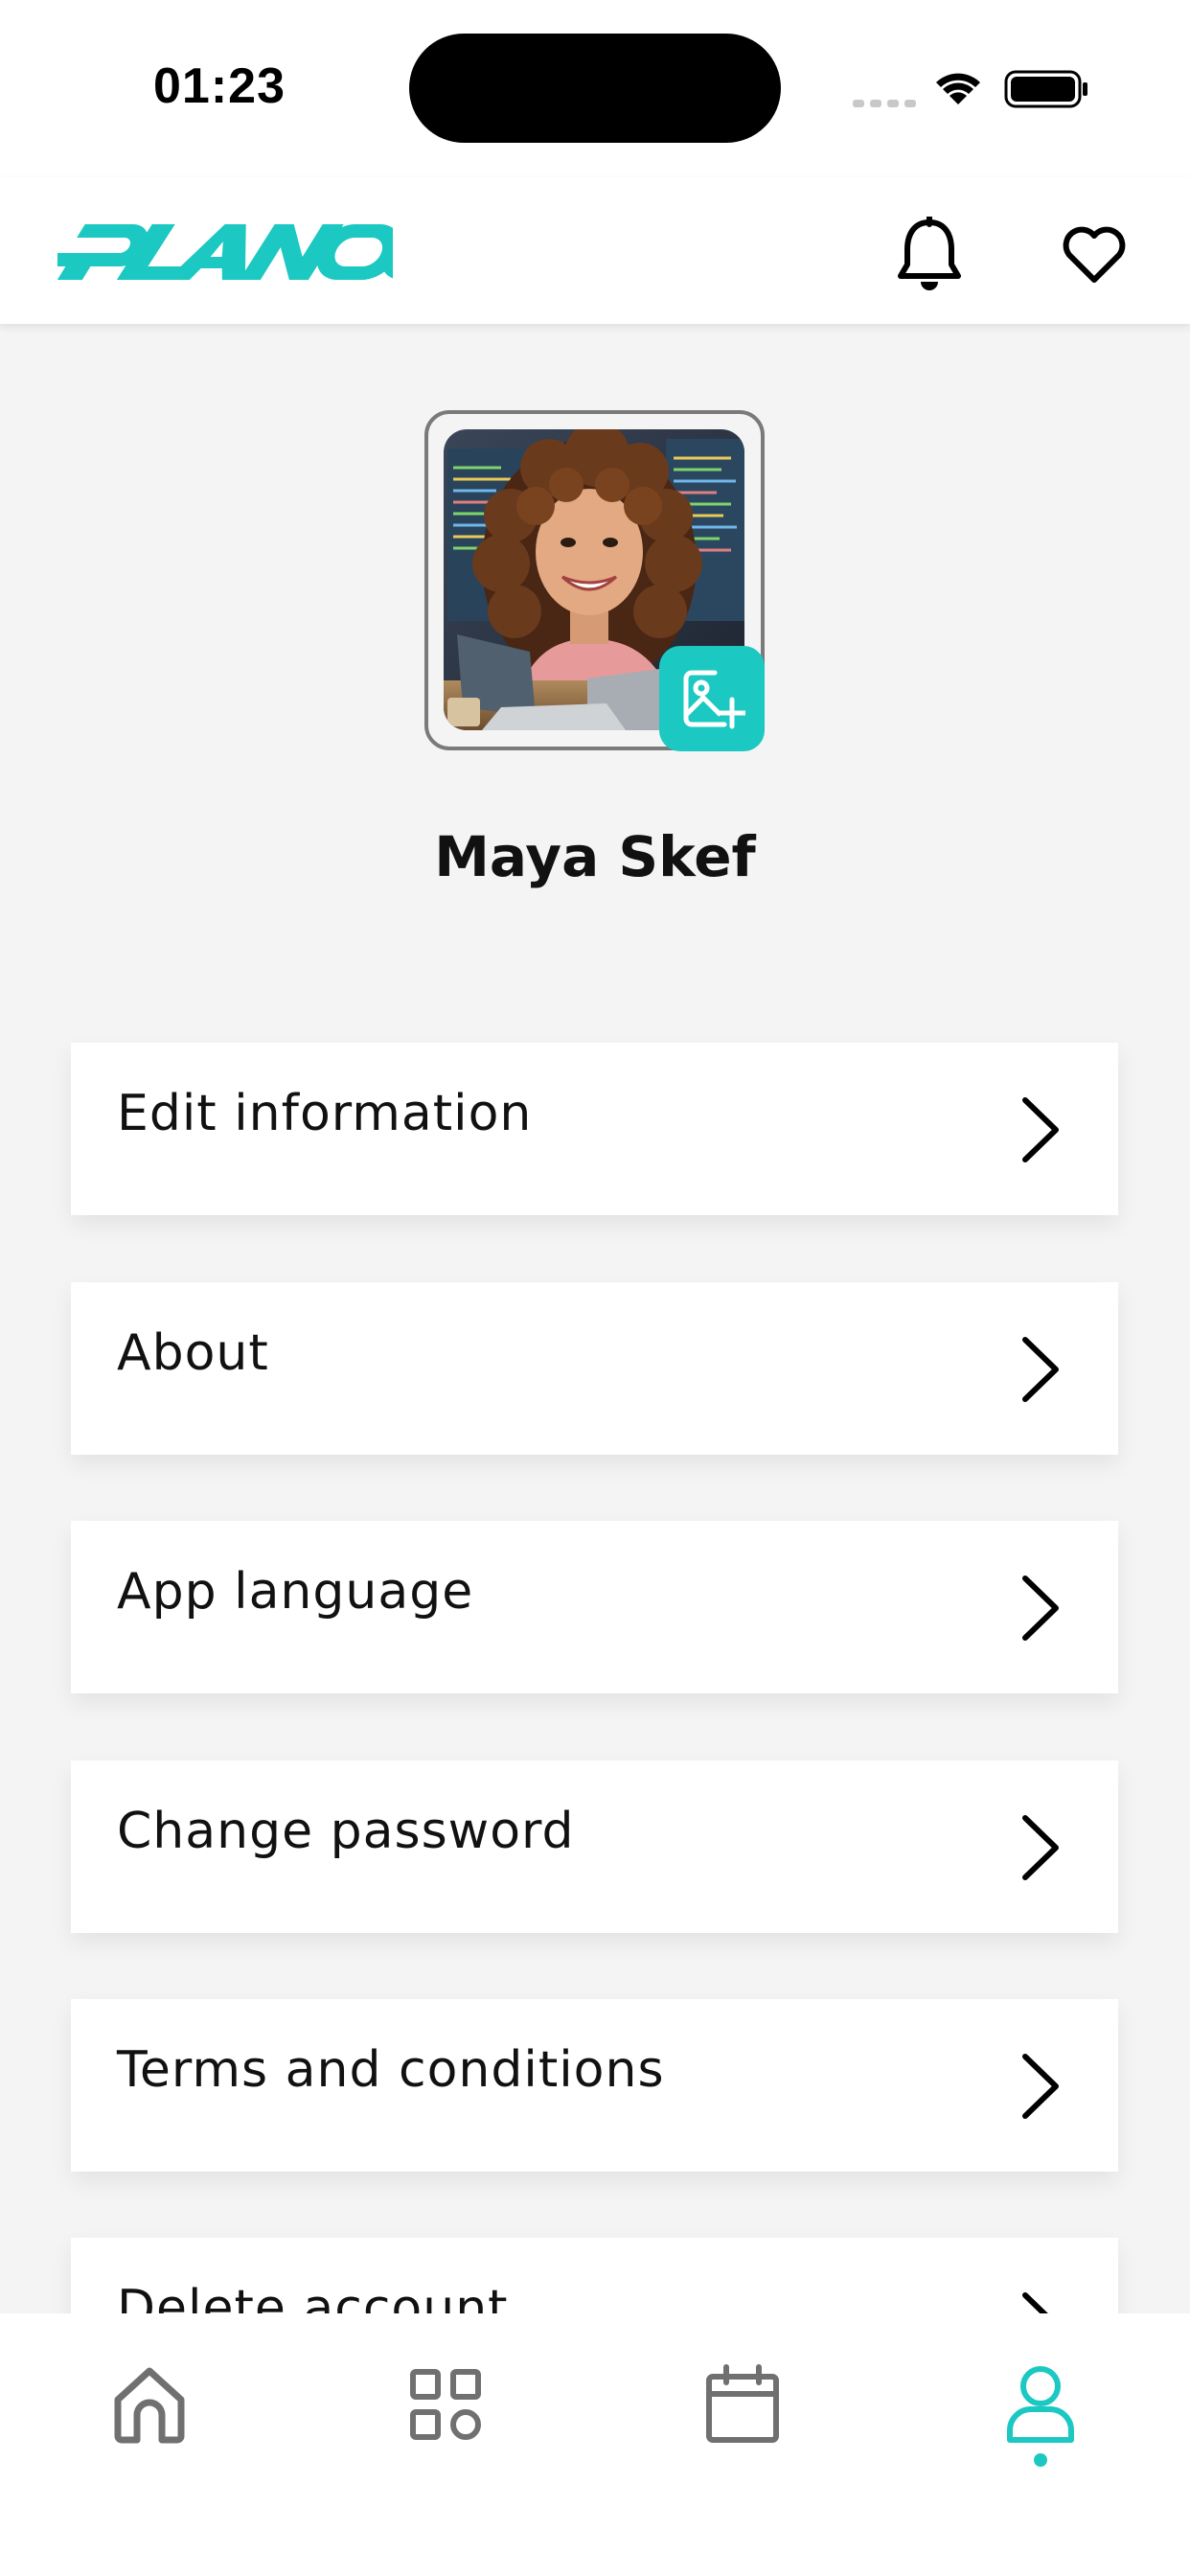  What do you see at coordinates (1040, 2460) in the screenshot?
I see `active-tab-indicator` at bounding box center [1040, 2460].